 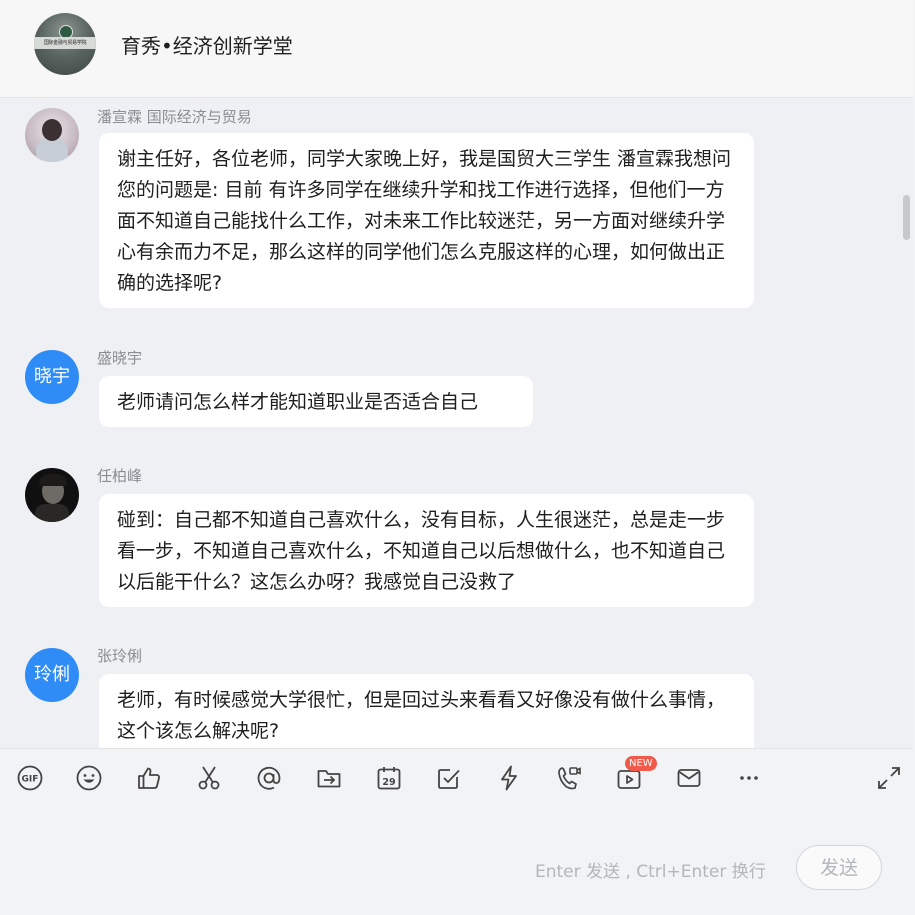 I want to click on group-title: 育秀•经济创新学堂, so click(x=207, y=44).